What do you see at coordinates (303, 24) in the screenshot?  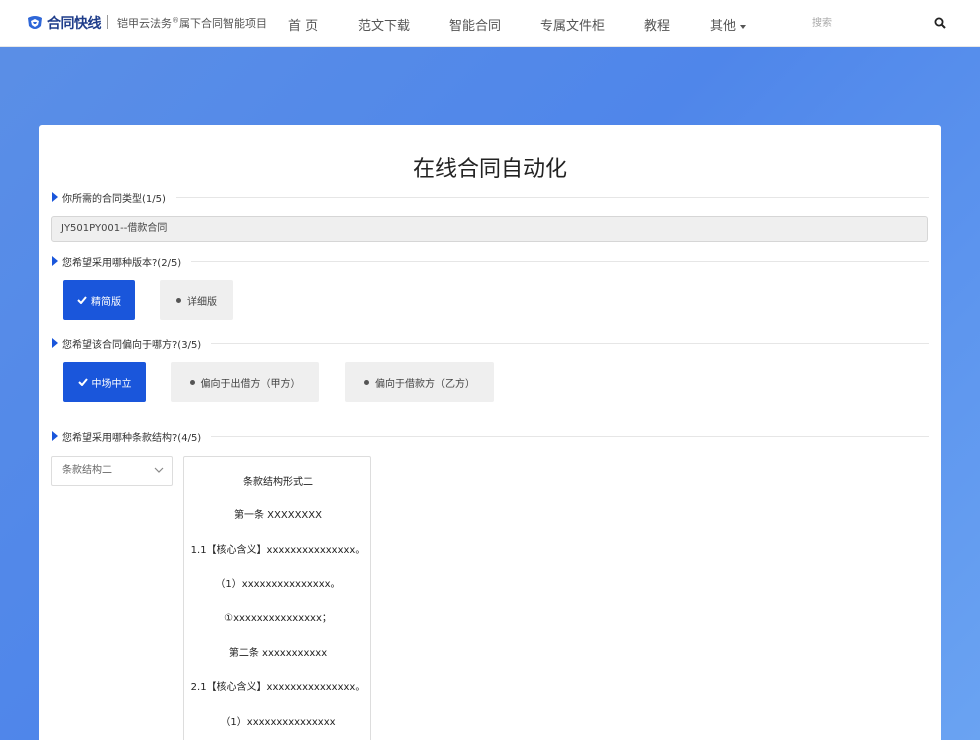 I see `nav-home: 首 页` at bounding box center [303, 24].